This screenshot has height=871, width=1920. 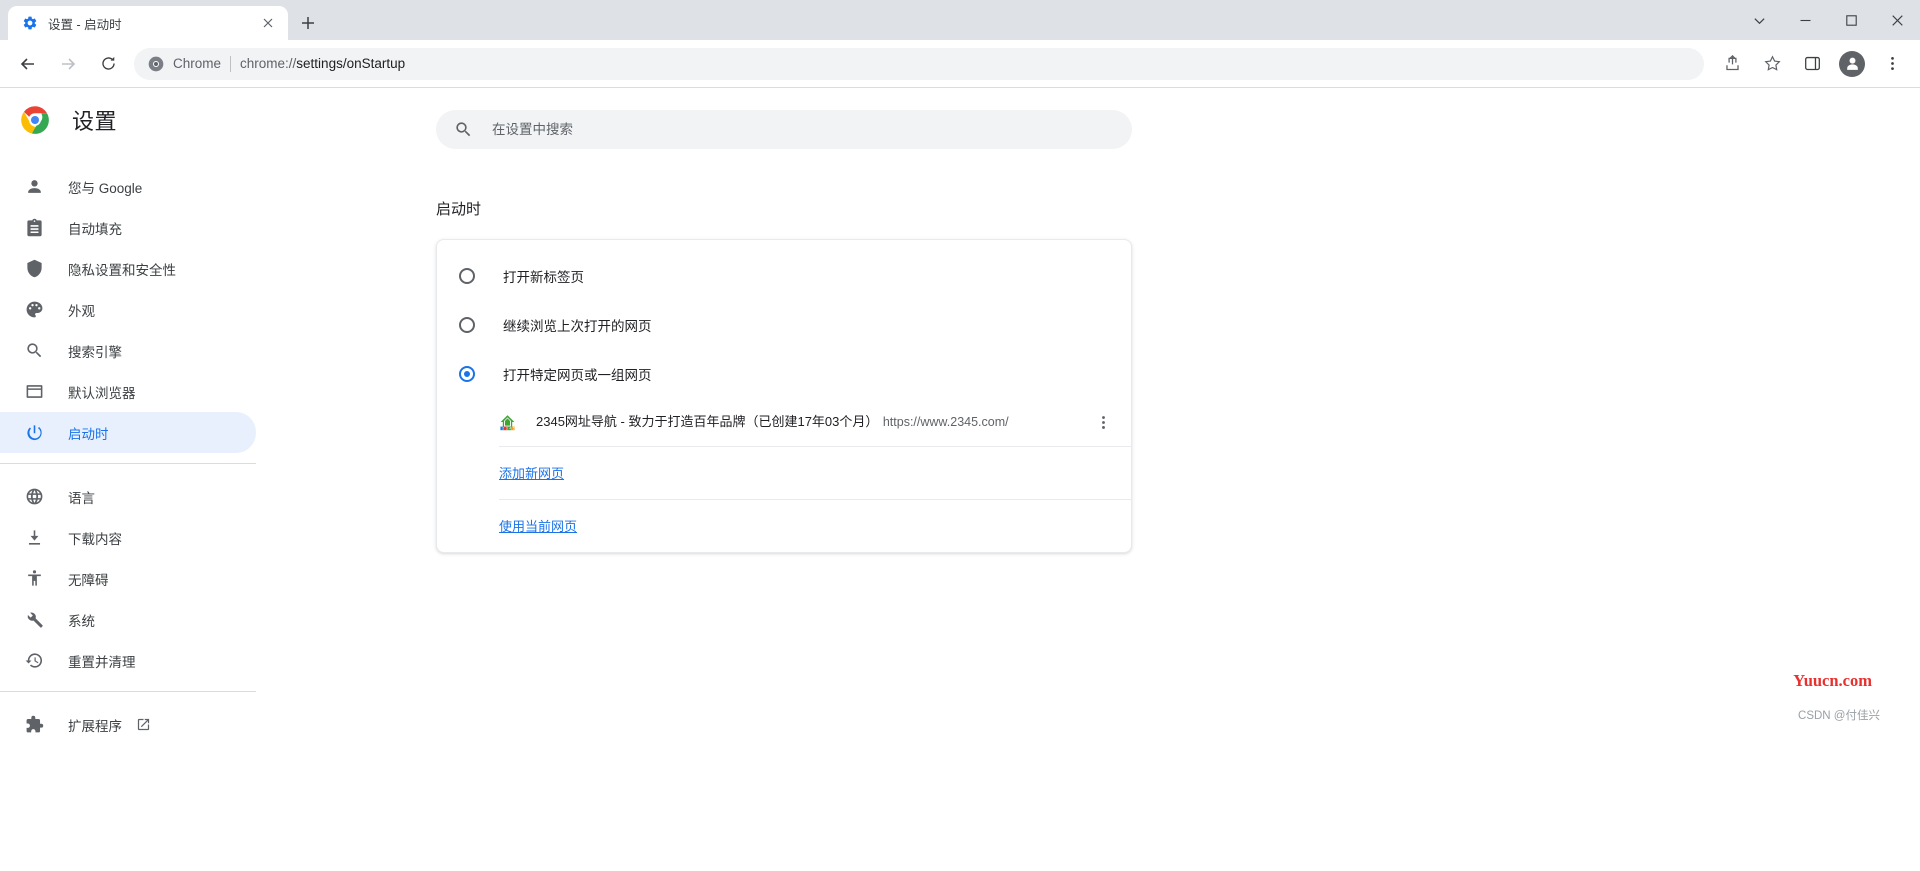 I want to click on sidebar-item-accessibility: 无障碍, so click(x=128, y=578).